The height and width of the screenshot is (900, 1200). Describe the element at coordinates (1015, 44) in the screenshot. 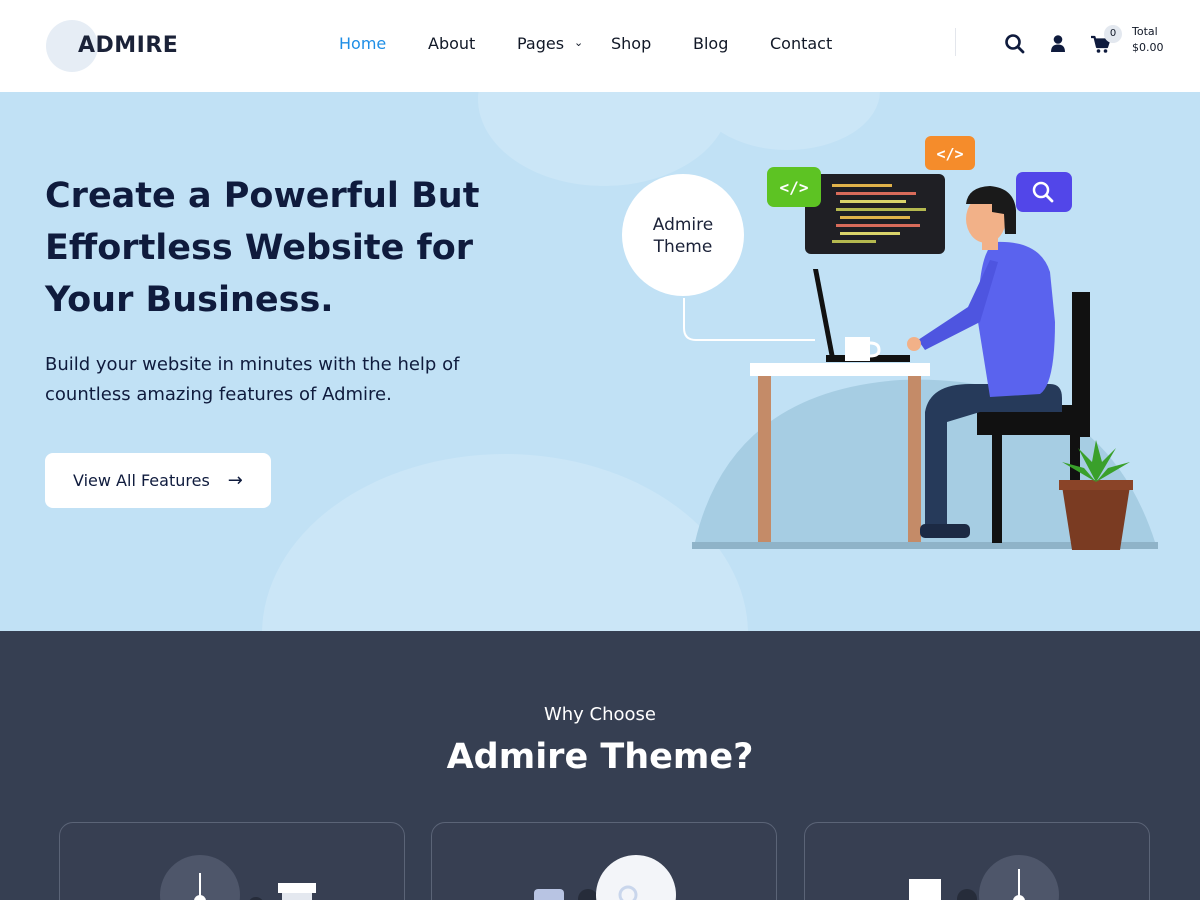

I see `search-icon` at that location.